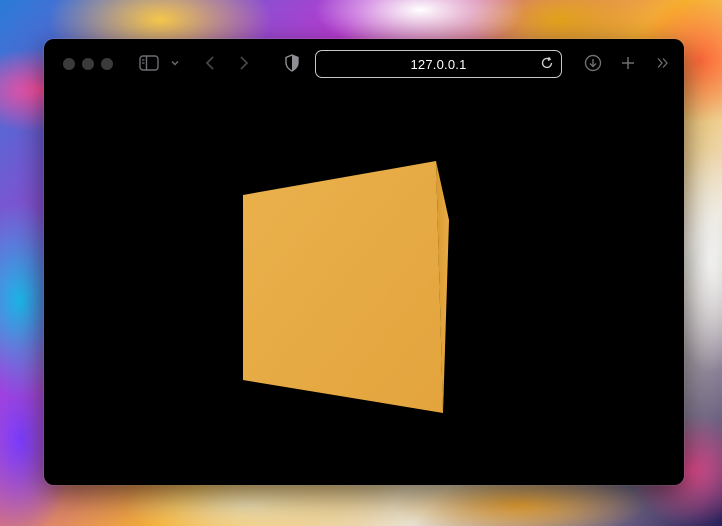 This screenshot has width=722, height=526. I want to click on url-text: 127.0.0.1, so click(438, 64).